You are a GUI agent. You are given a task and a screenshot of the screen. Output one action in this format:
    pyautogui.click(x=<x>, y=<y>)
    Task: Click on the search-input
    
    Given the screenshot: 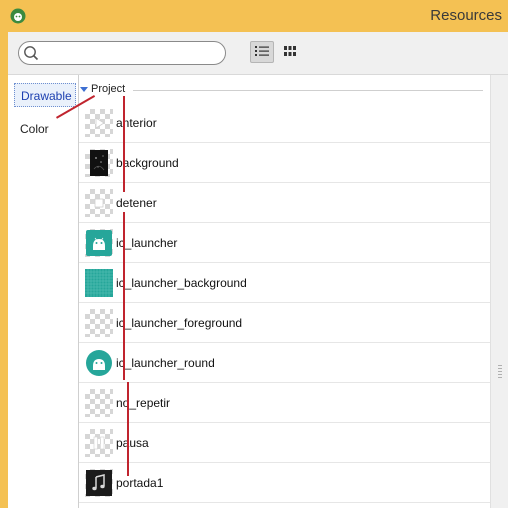 What is the action you would take?
    pyautogui.click(x=131, y=53)
    